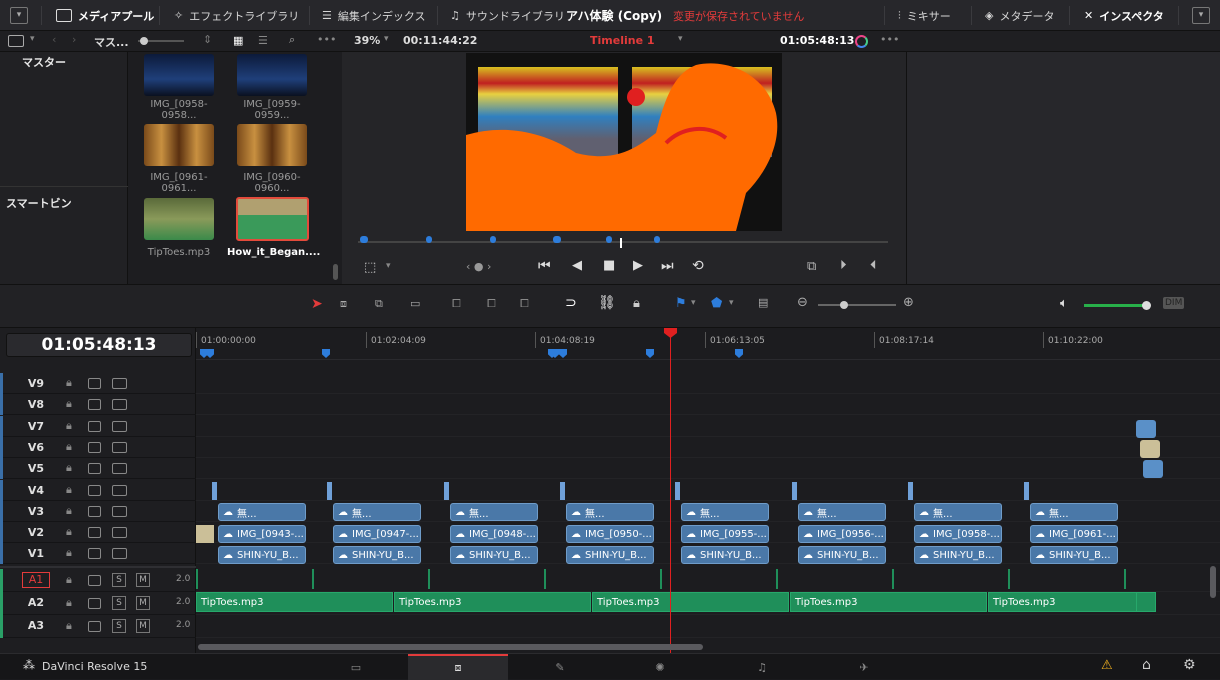  I want to click on grid-view-icon: ▦, so click(238, 40).